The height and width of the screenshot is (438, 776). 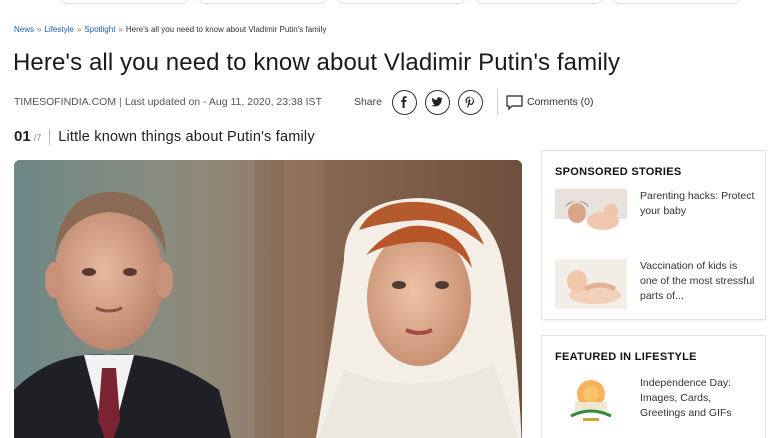 I want to click on browser-tab-strip, so click(x=418, y=3).